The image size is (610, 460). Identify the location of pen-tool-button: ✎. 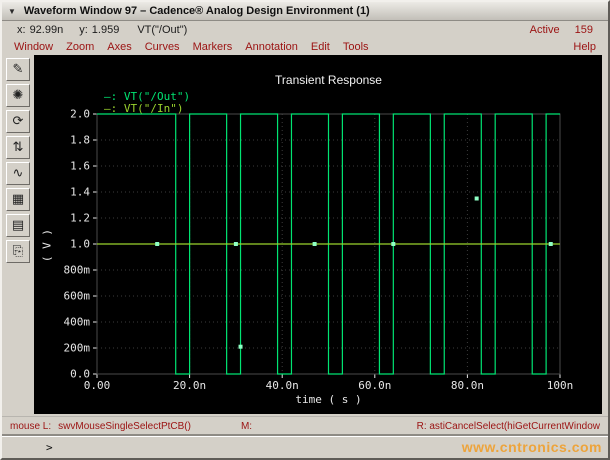
(18, 69).